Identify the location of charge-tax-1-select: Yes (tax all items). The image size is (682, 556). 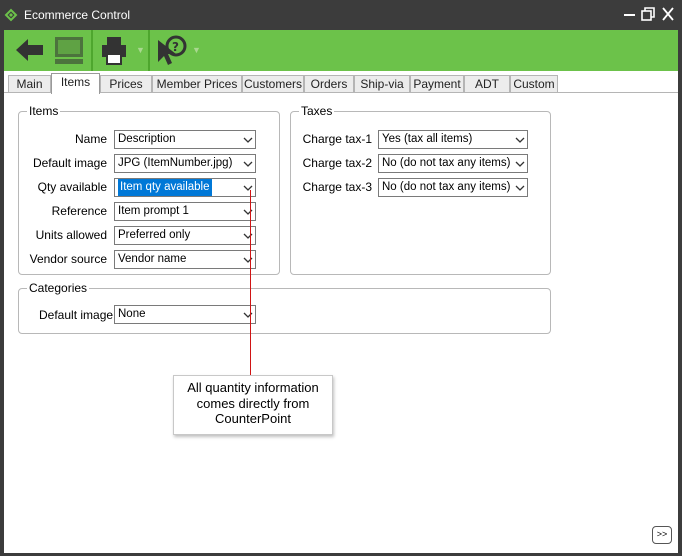
(453, 139).